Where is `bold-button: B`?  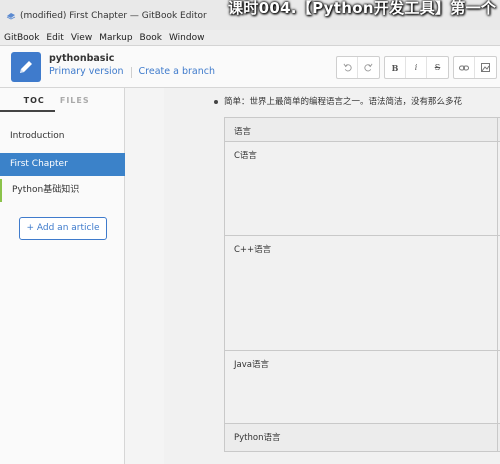
bold-button: B is located at coordinates (395, 67).